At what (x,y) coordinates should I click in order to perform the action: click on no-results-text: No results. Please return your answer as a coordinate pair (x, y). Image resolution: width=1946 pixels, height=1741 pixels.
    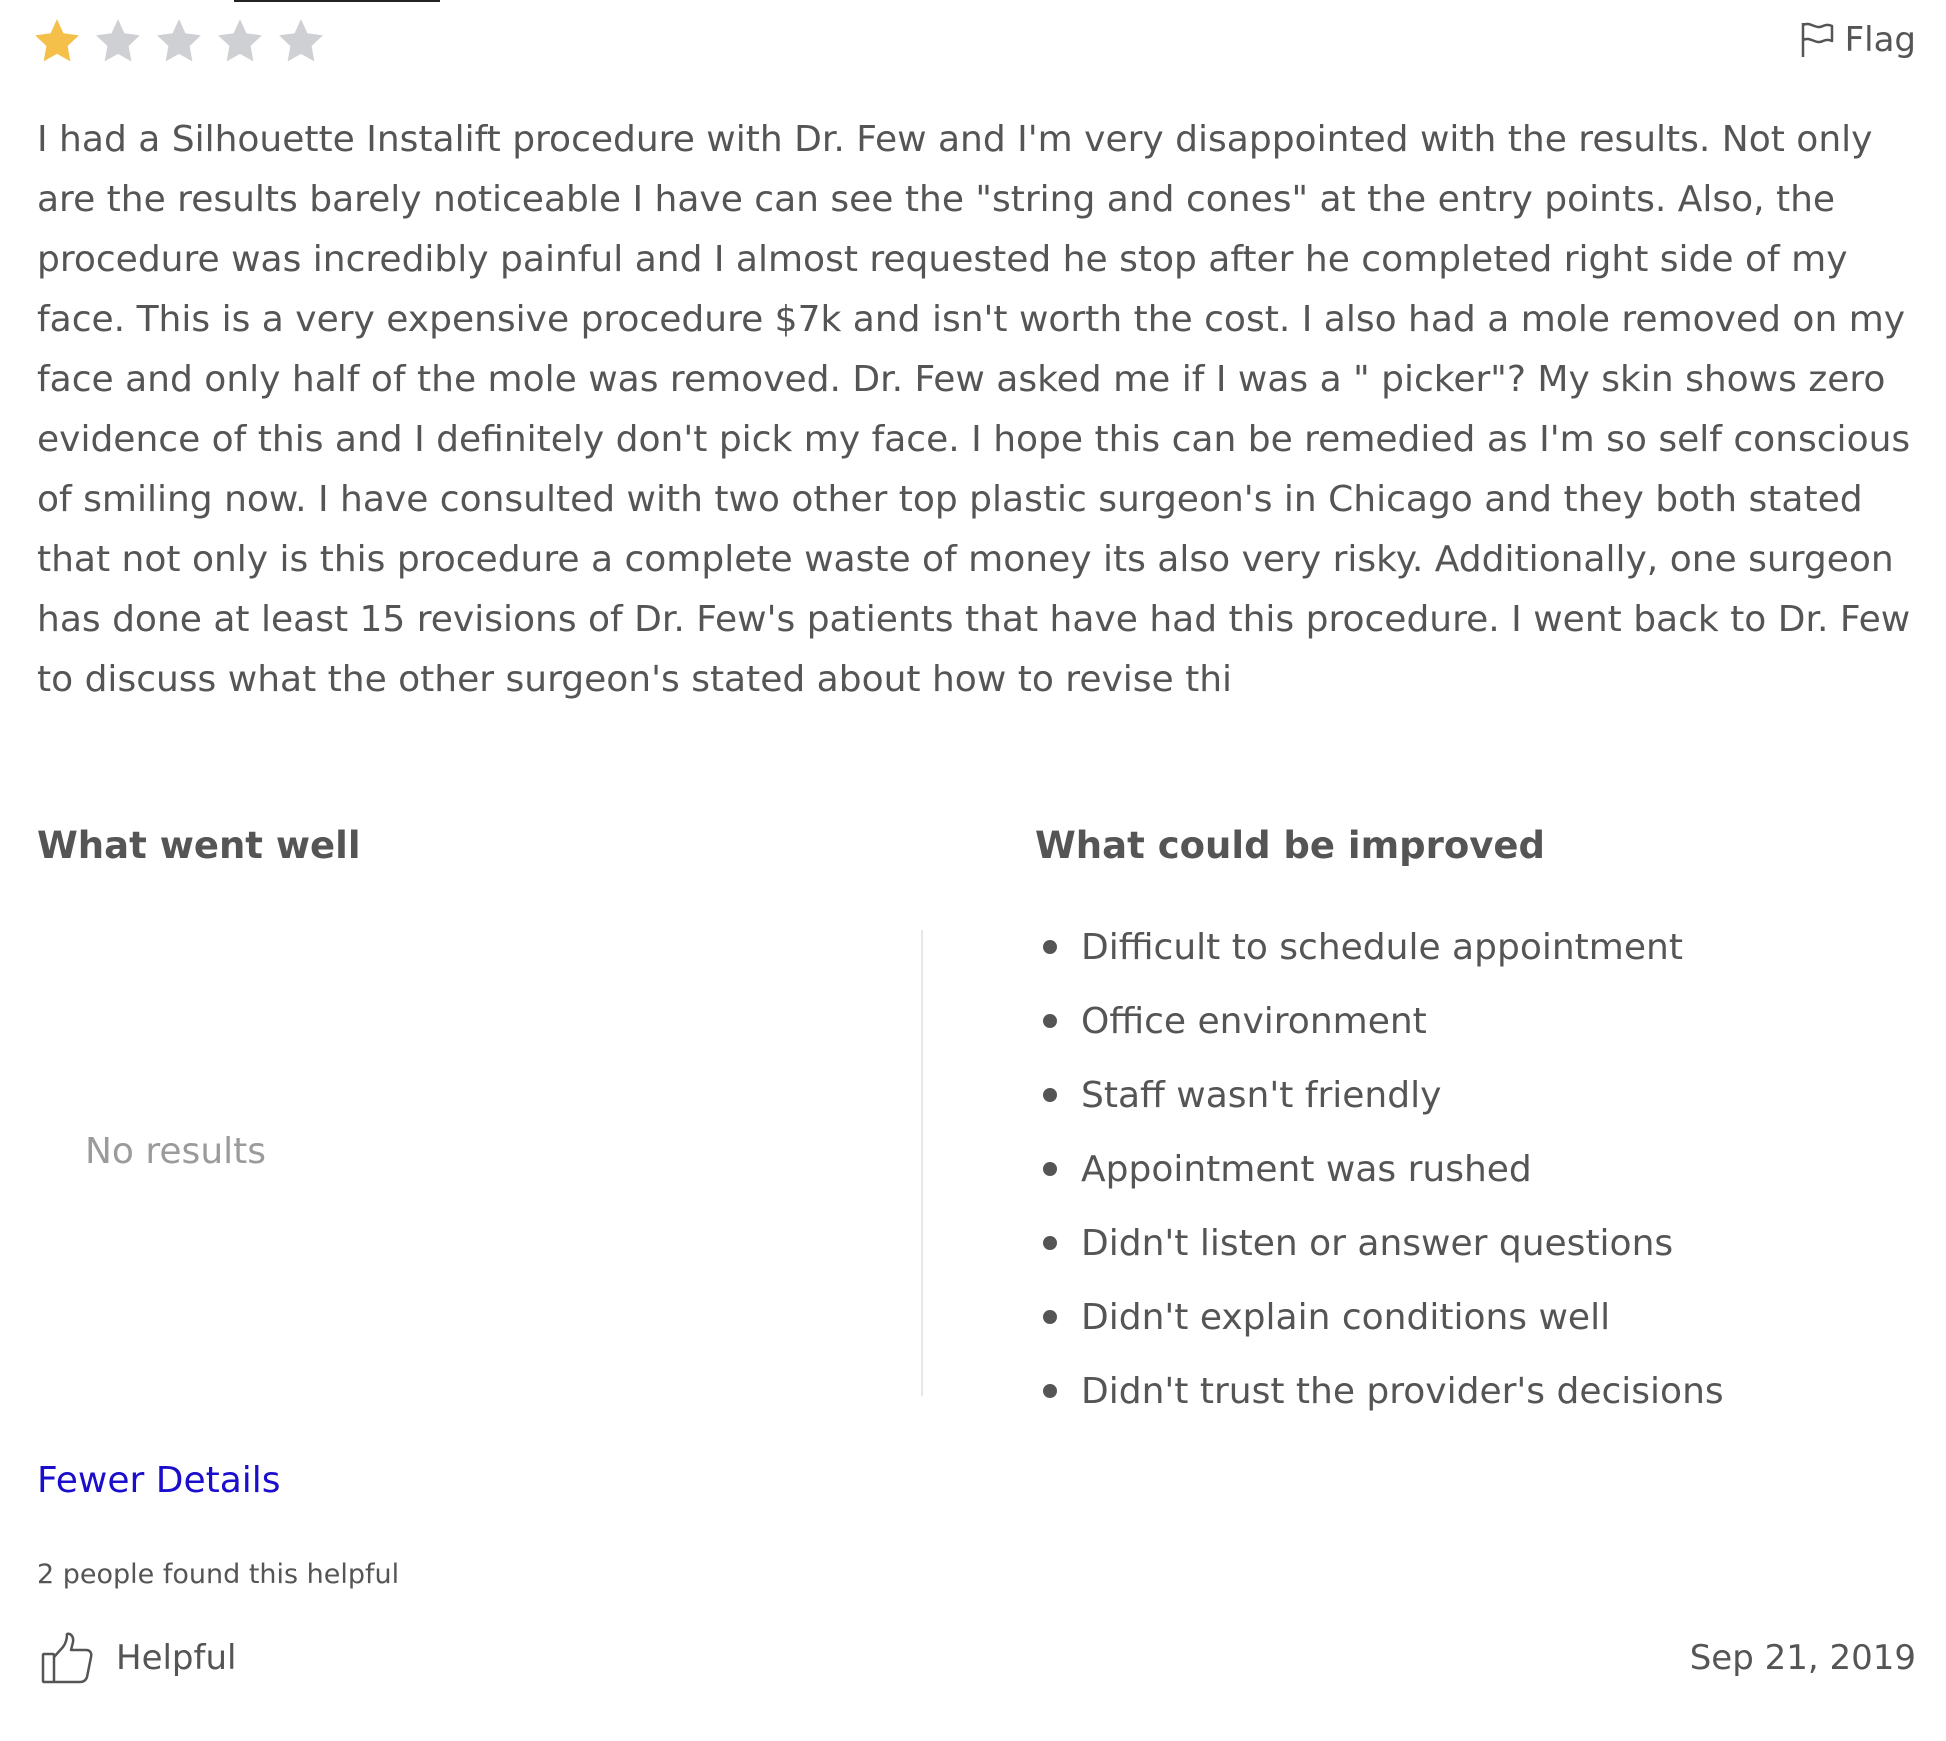
    Looking at the image, I should click on (176, 1151).